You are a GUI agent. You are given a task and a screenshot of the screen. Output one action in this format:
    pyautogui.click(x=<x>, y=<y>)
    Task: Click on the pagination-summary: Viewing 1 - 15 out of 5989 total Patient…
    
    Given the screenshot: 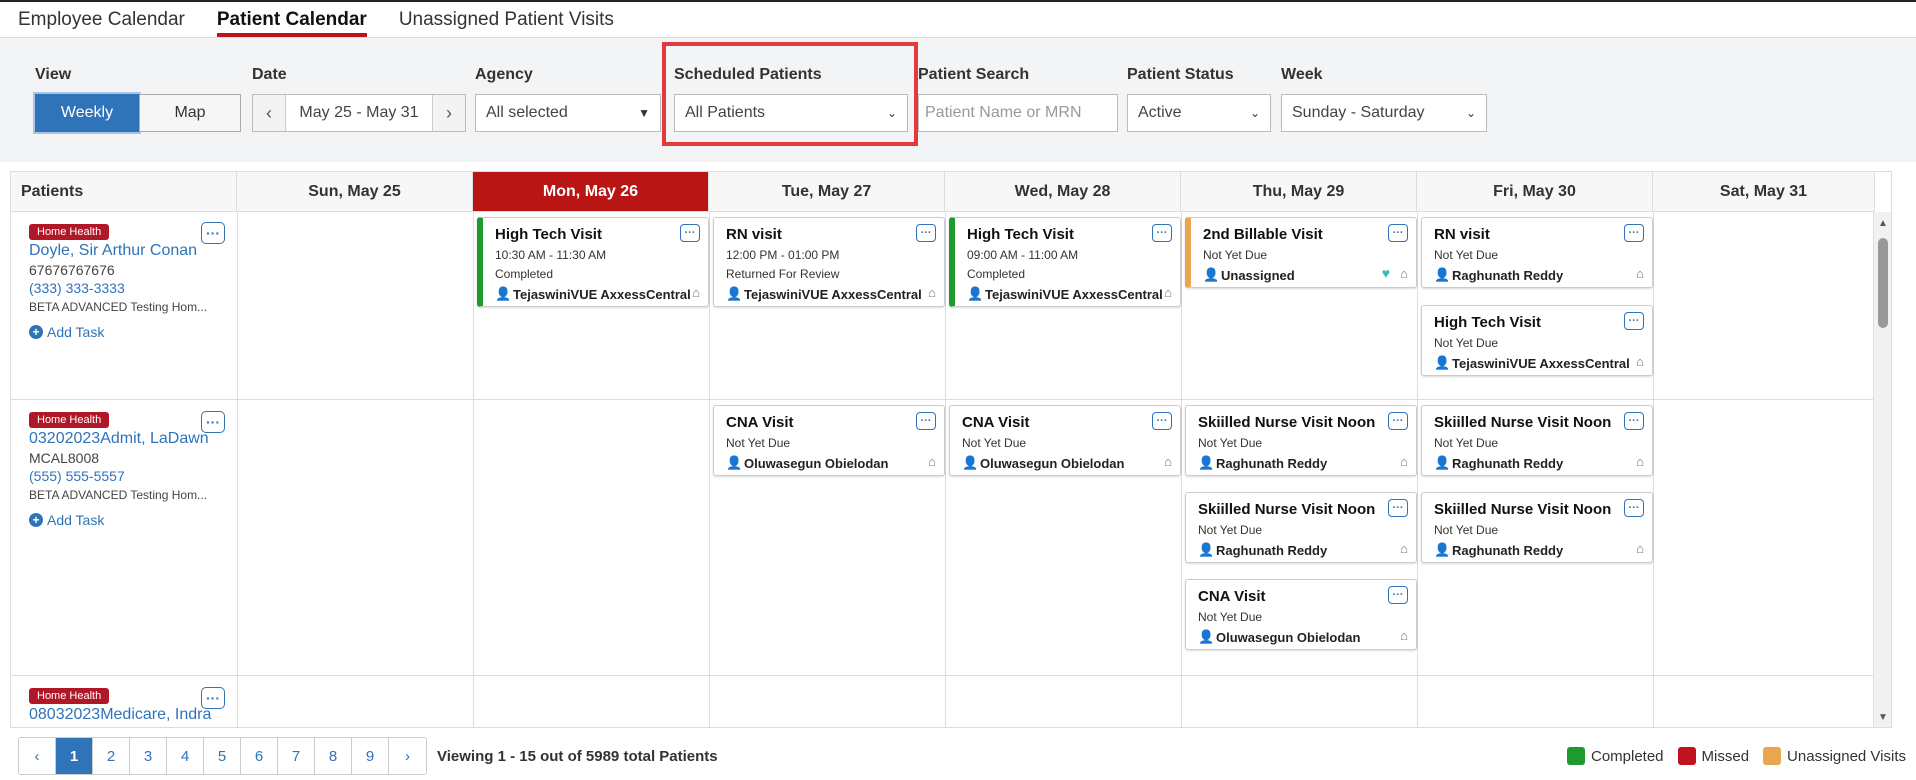 What is the action you would take?
    pyautogui.click(x=577, y=756)
    